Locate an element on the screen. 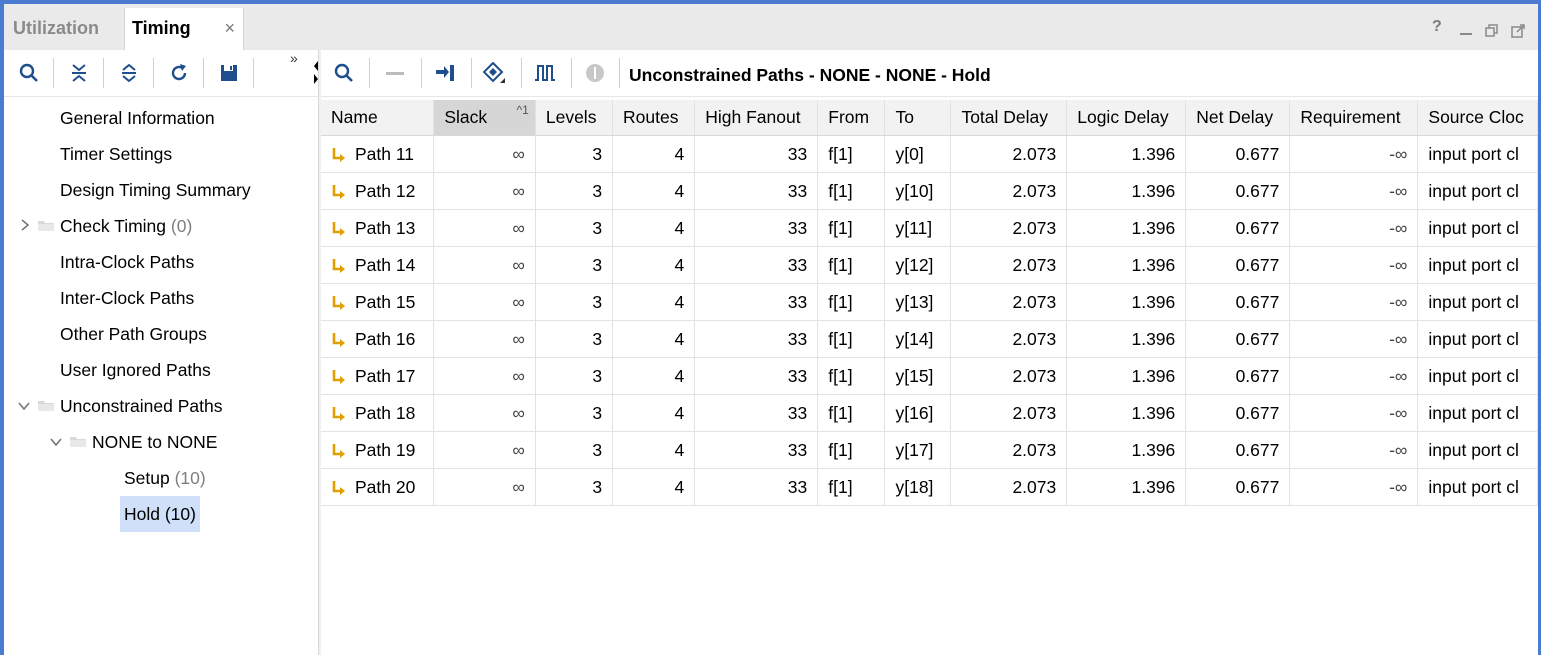 The height and width of the screenshot is (655, 1541). tree-item-label: General Information is located at coordinates (137, 118).